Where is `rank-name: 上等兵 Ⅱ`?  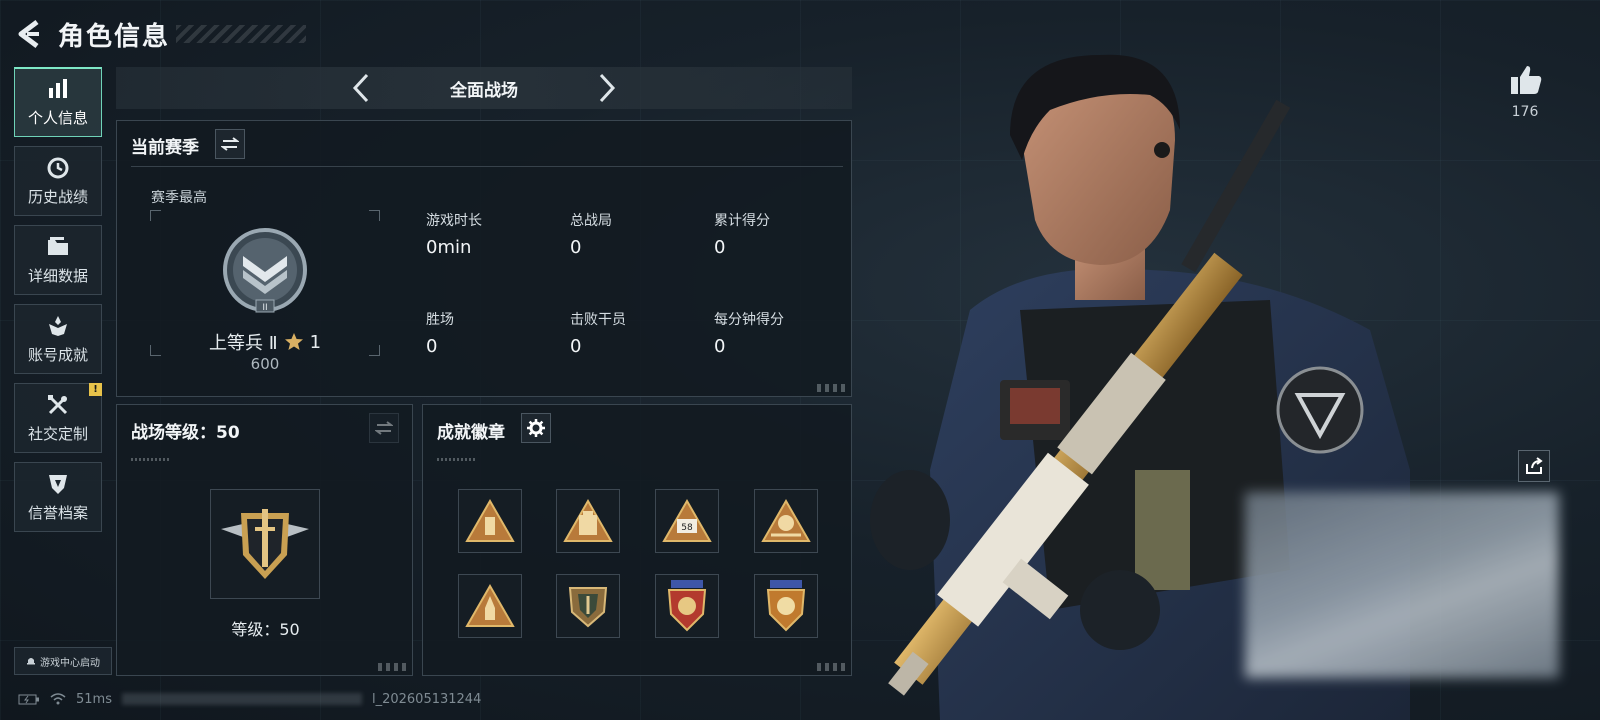 rank-name: 上等兵 Ⅱ is located at coordinates (243, 343).